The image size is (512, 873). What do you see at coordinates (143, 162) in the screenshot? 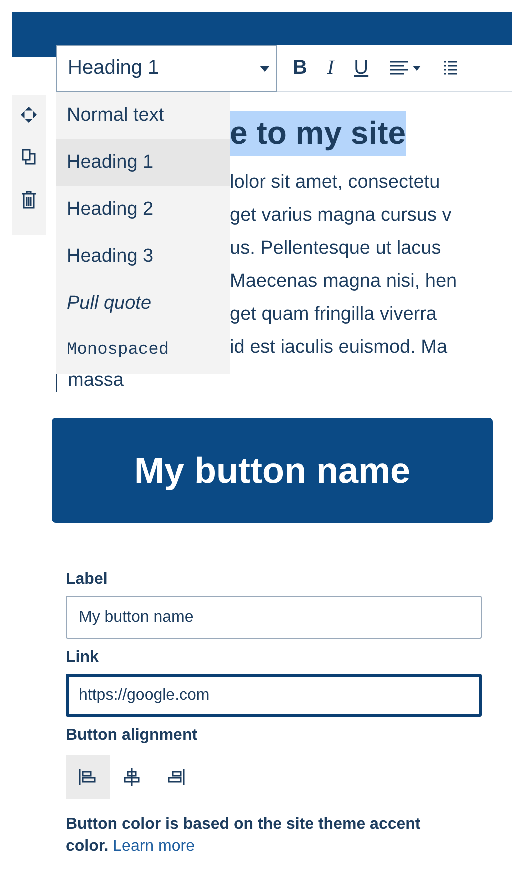
I see `menu-item: Heading 1` at bounding box center [143, 162].